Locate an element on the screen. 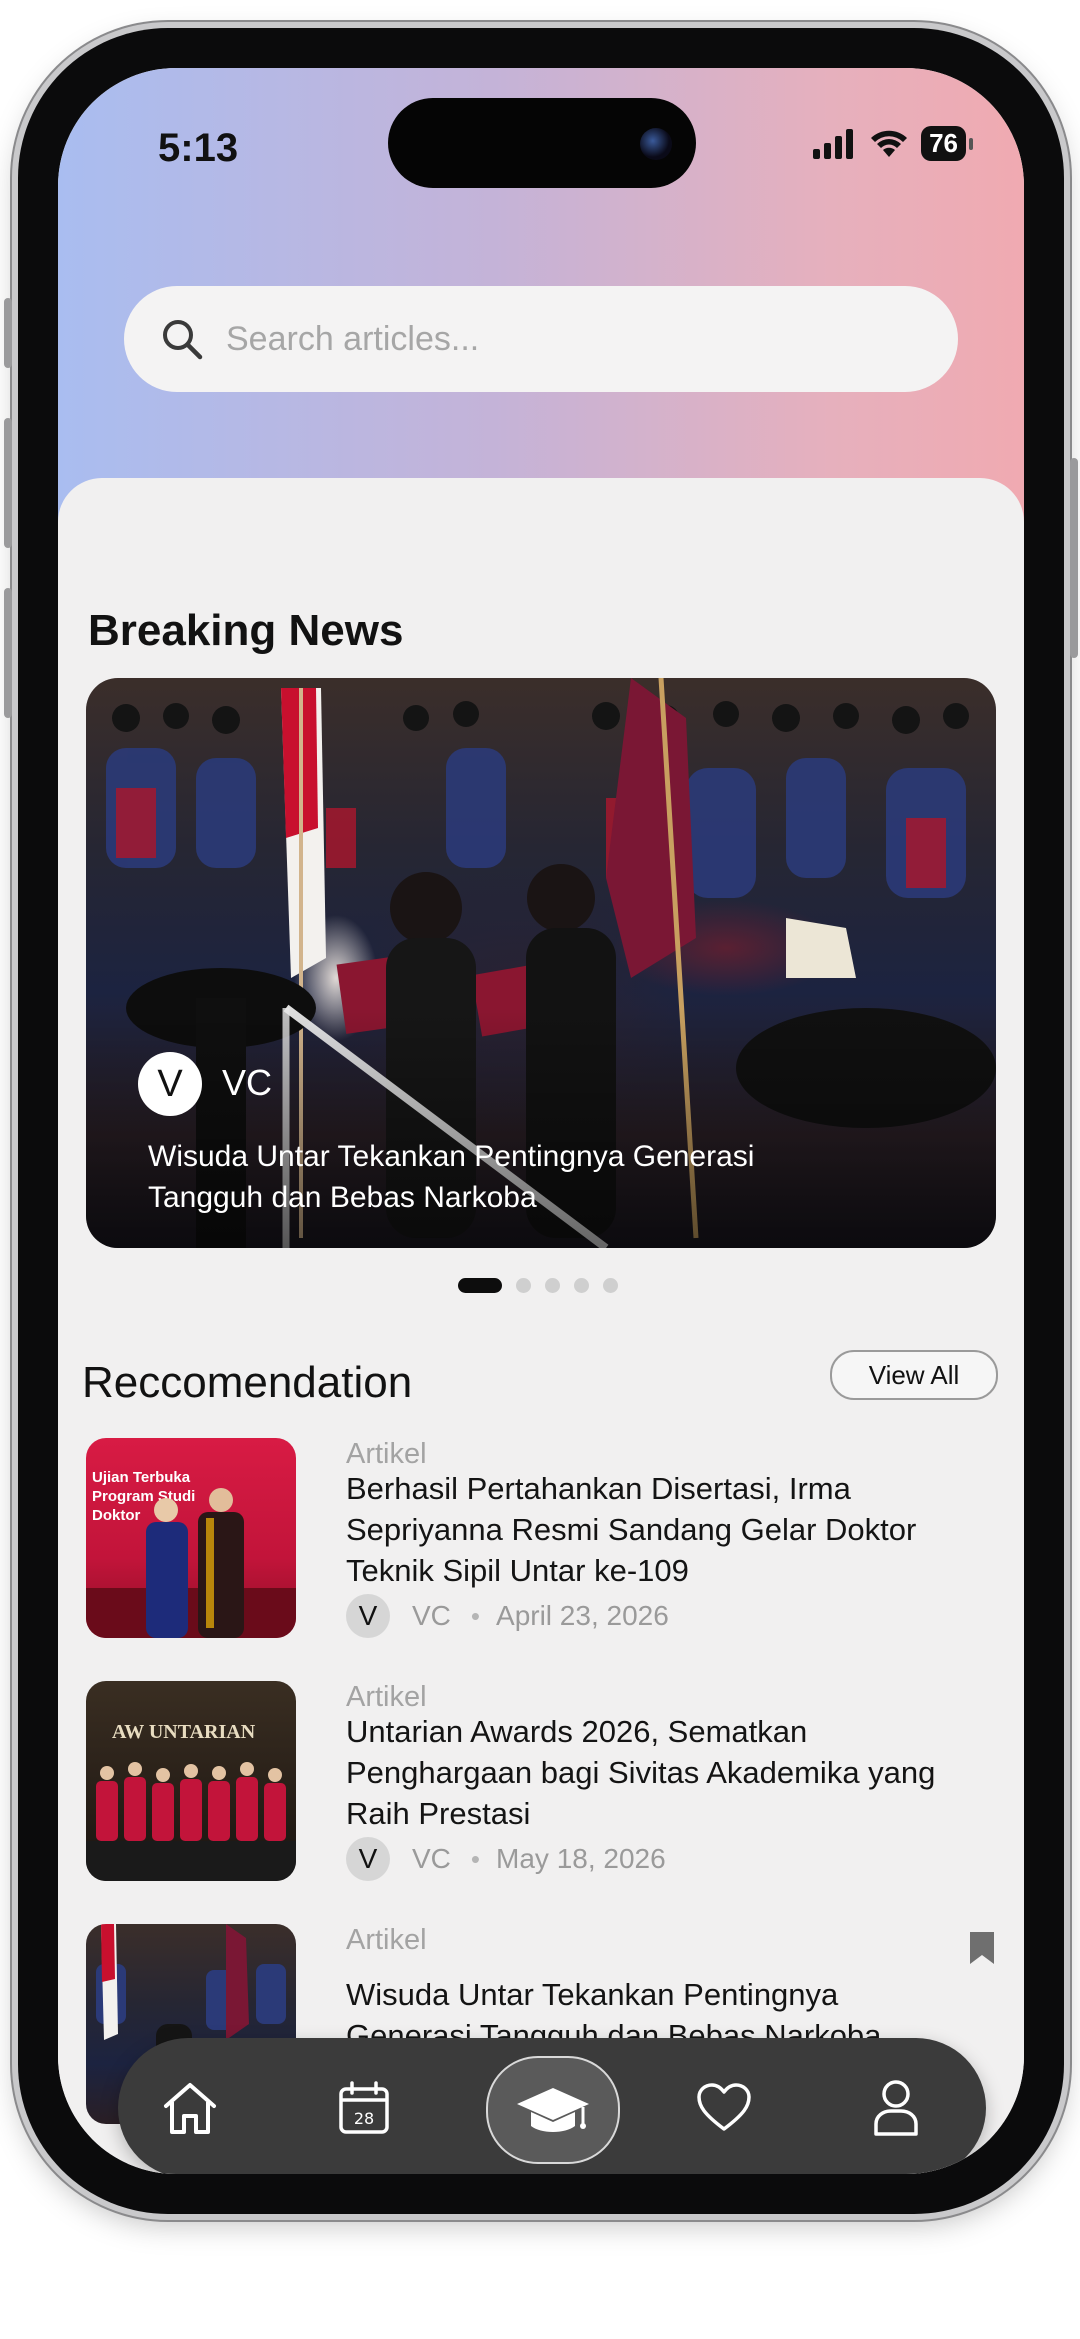  volume-down-button is located at coordinates (8, 653).